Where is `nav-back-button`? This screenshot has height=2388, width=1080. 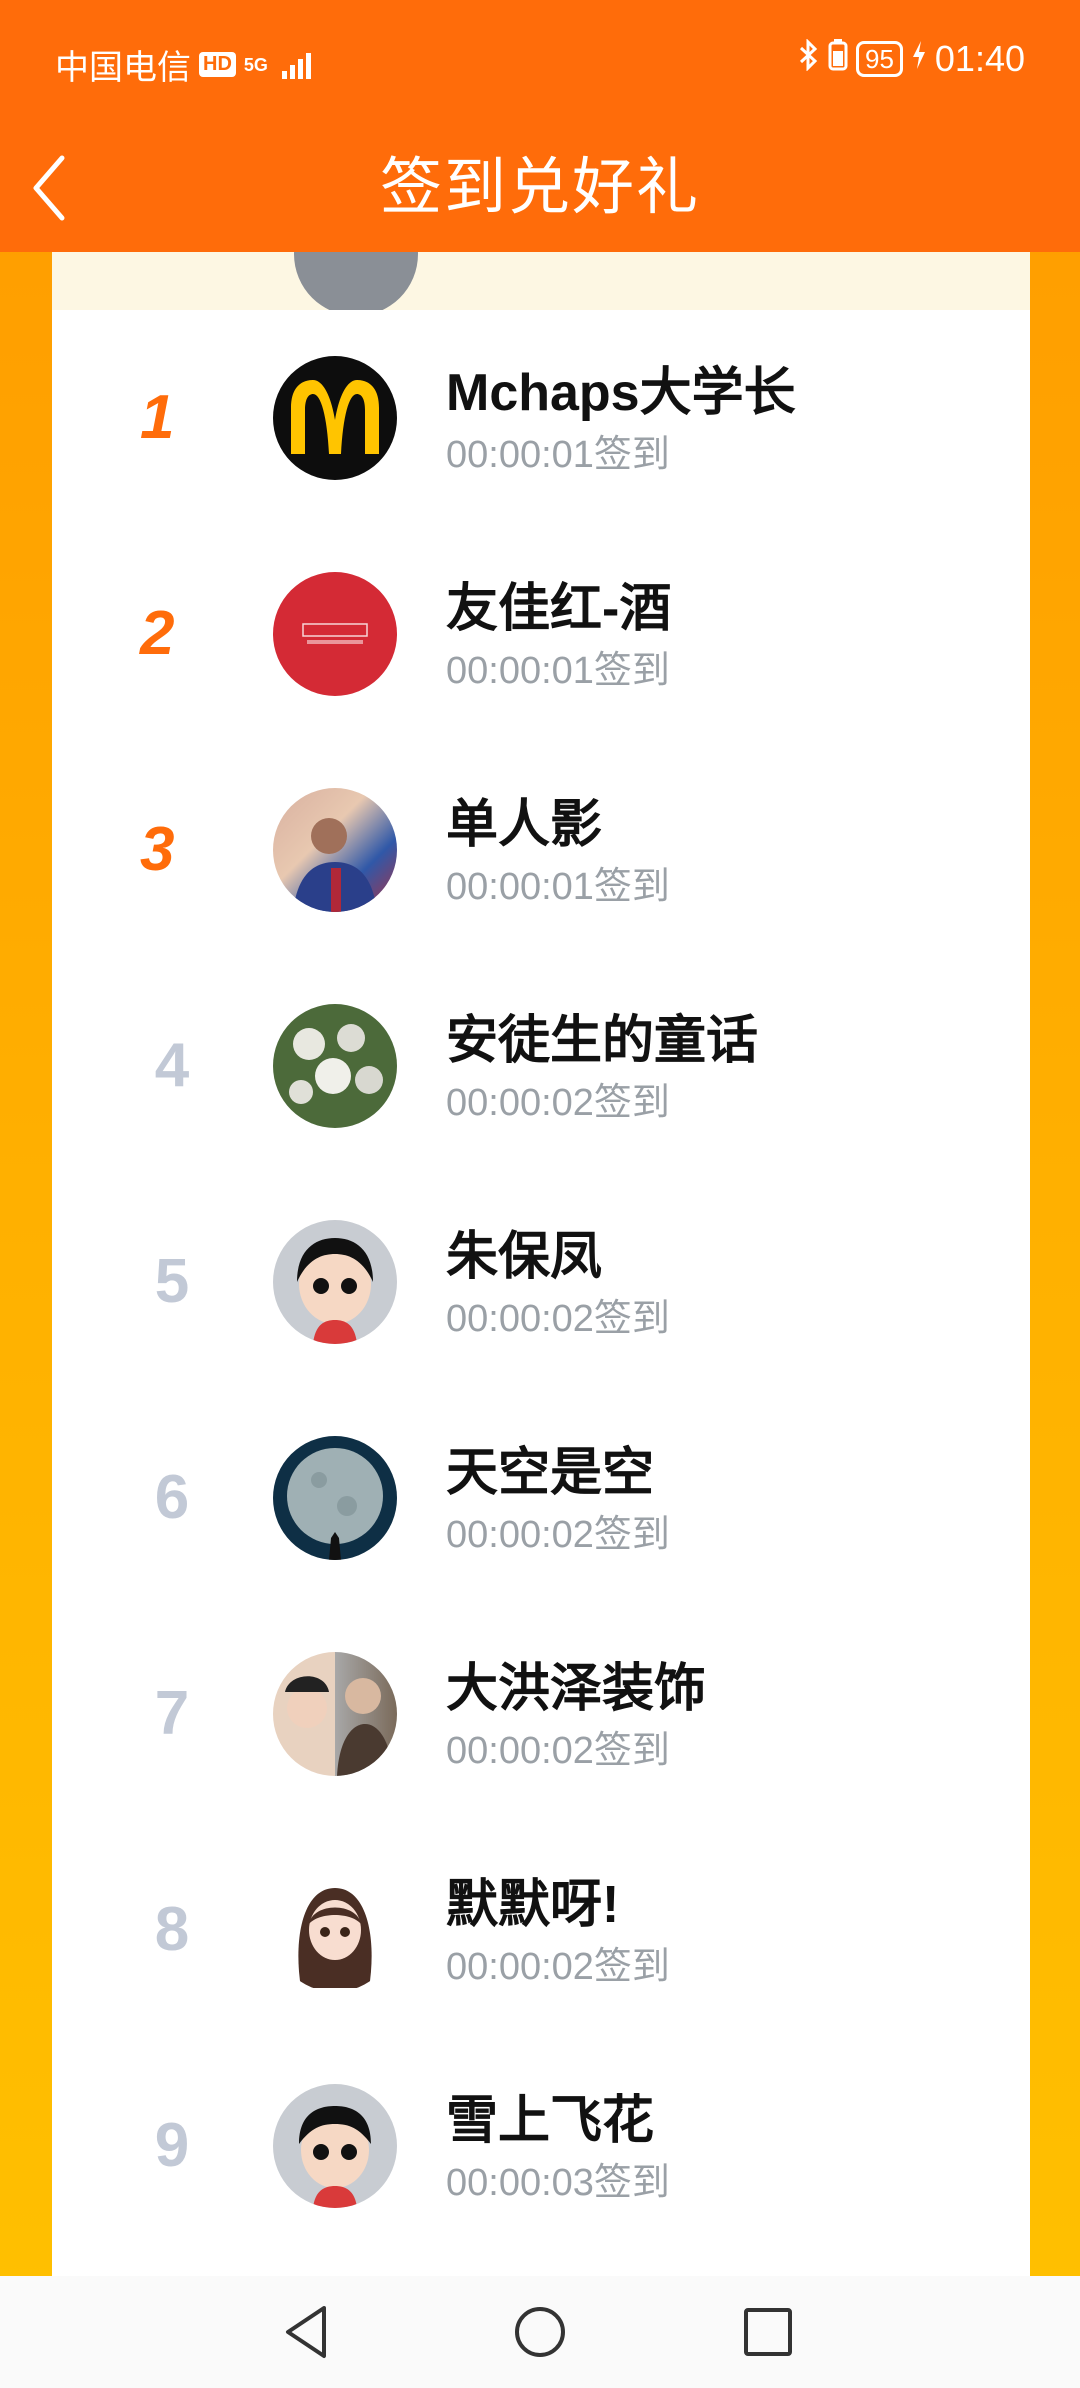
nav-back-button is located at coordinates (308, 2332).